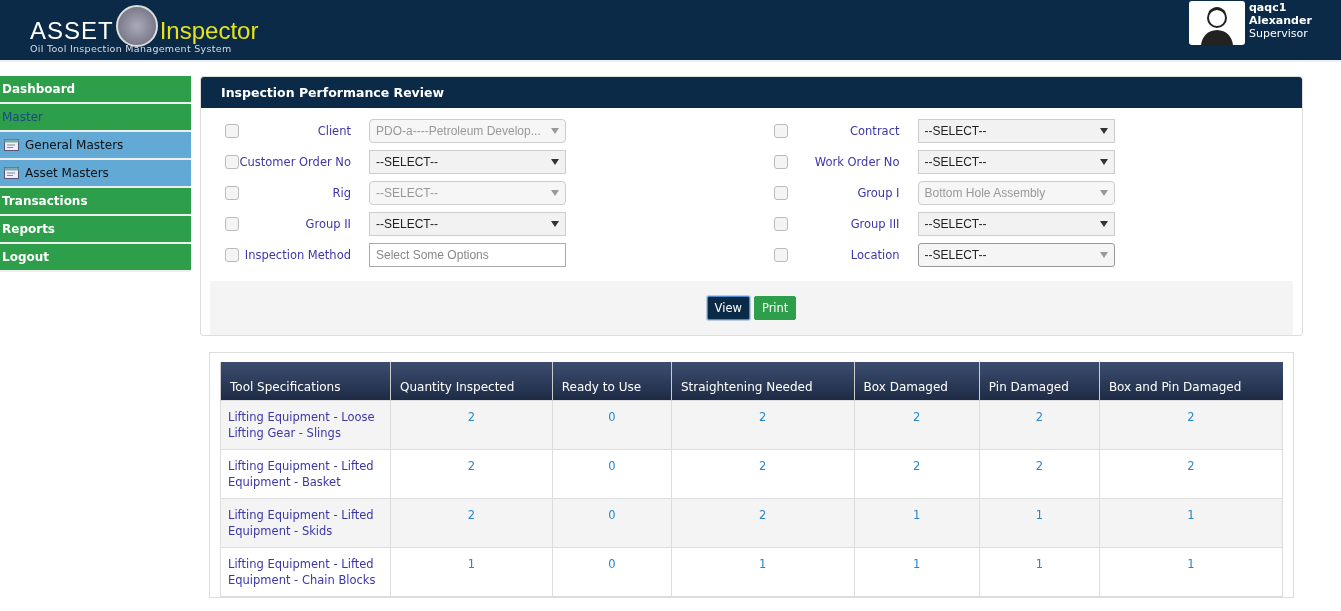 The image size is (1341, 611). Describe the element at coordinates (327, 223) in the screenshot. I see `field-label: Group II` at that location.